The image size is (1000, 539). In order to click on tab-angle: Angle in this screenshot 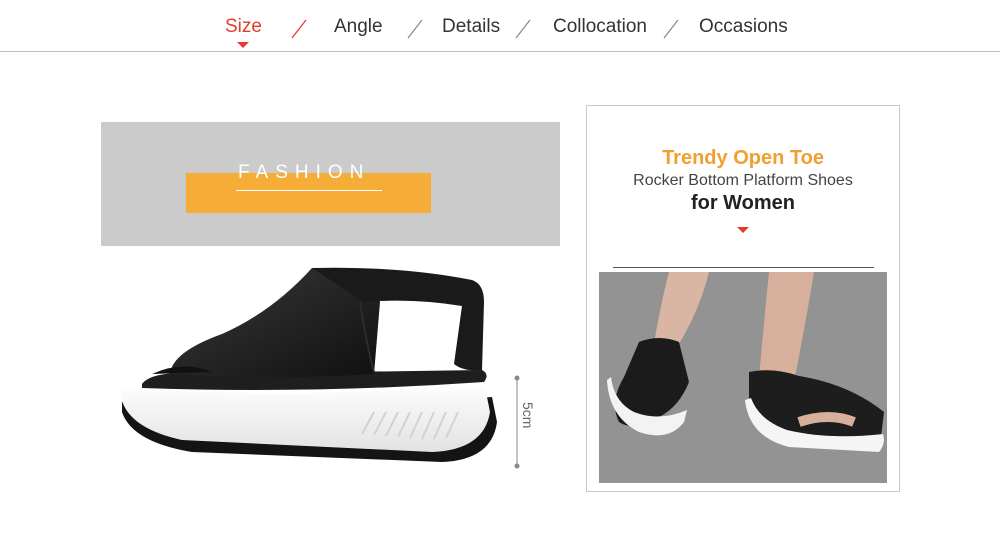, I will do `click(358, 27)`.